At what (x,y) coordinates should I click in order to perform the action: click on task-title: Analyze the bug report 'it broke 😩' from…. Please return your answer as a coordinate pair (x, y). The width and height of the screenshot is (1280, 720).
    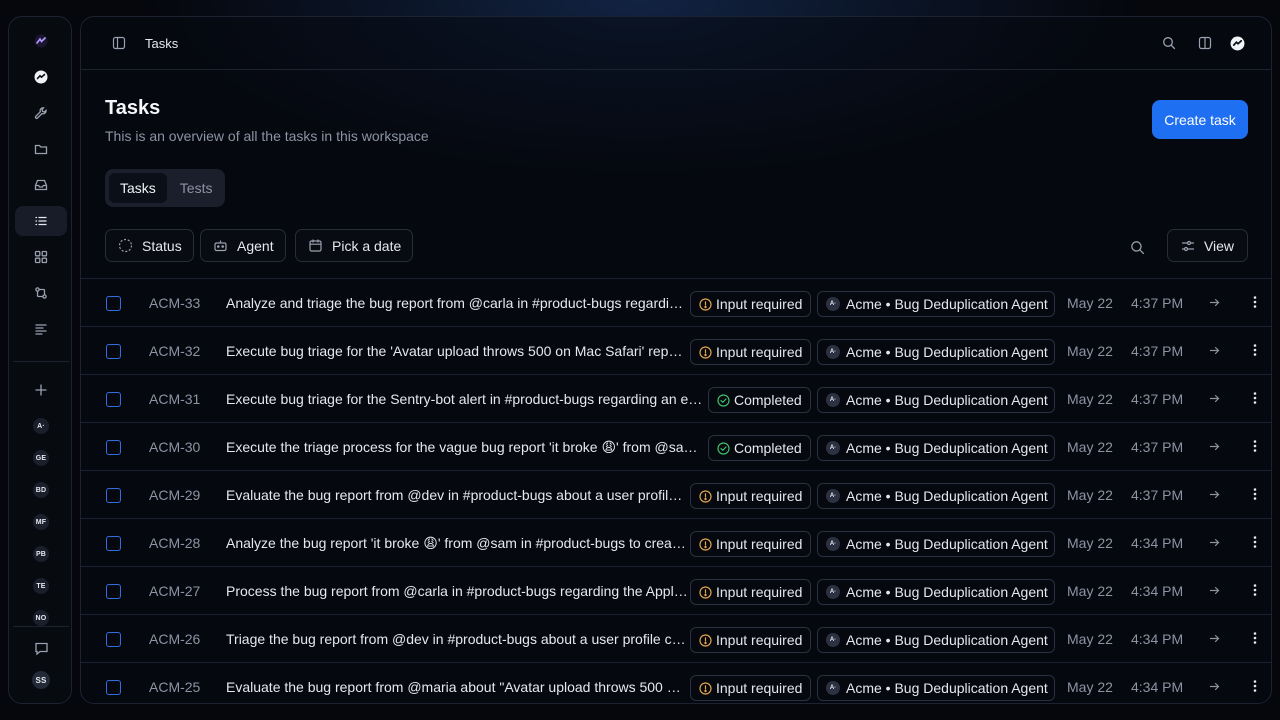
    Looking at the image, I should click on (457, 543).